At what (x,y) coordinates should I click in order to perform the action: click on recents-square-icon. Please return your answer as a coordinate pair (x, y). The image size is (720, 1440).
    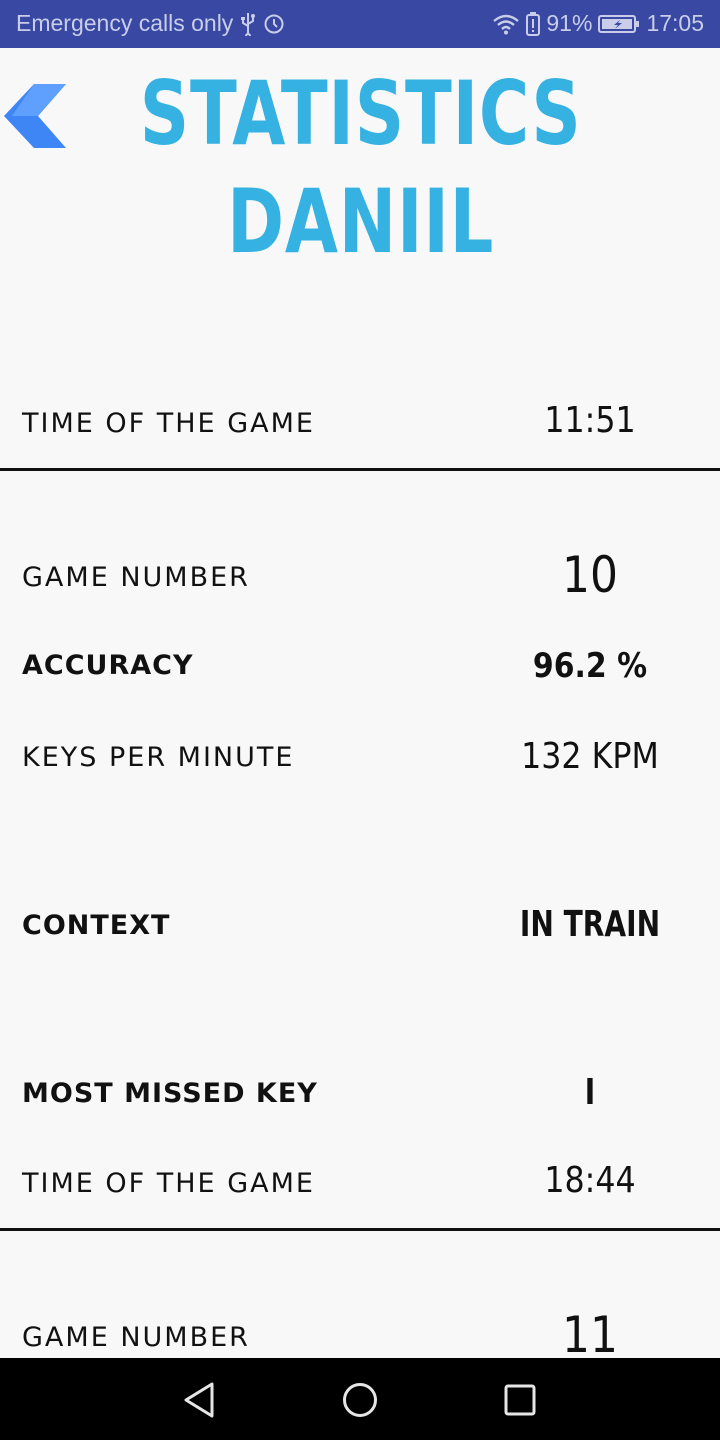
    Looking at the image, I should click on (520, 1400).